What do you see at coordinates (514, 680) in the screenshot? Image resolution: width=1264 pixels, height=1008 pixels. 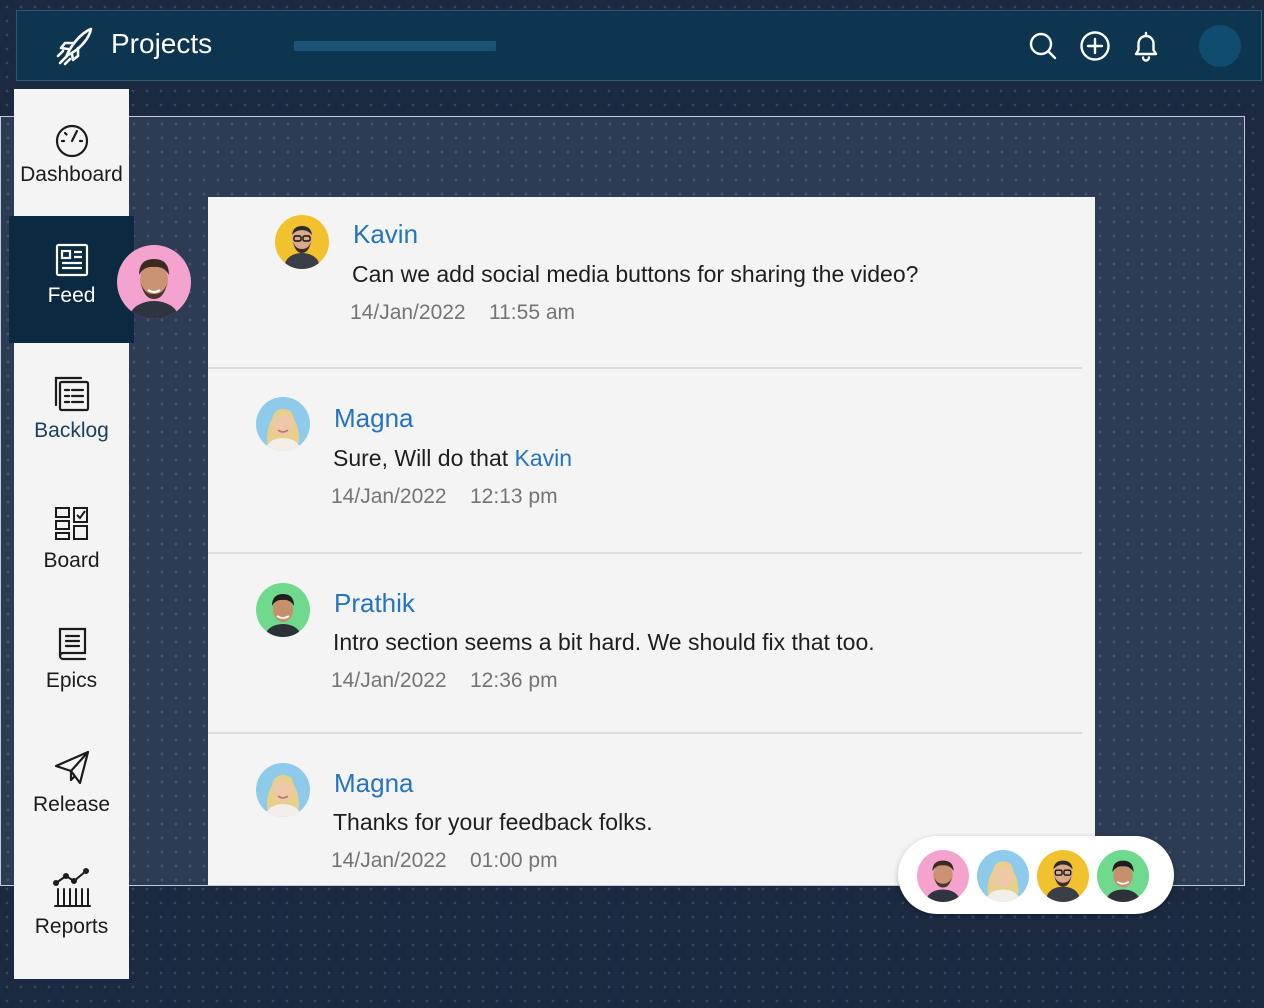 I see `post-time: 12:36 pm` at bounding box center [514, 680].